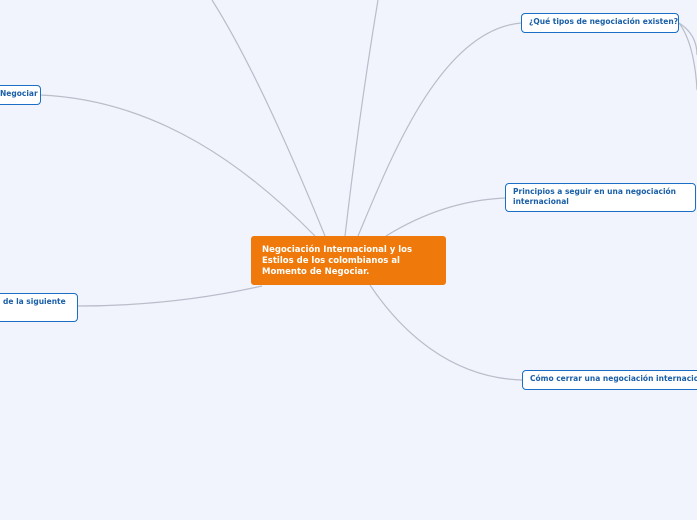  I want to click on topic-left-top-label: Negociar, so click(19, 93).